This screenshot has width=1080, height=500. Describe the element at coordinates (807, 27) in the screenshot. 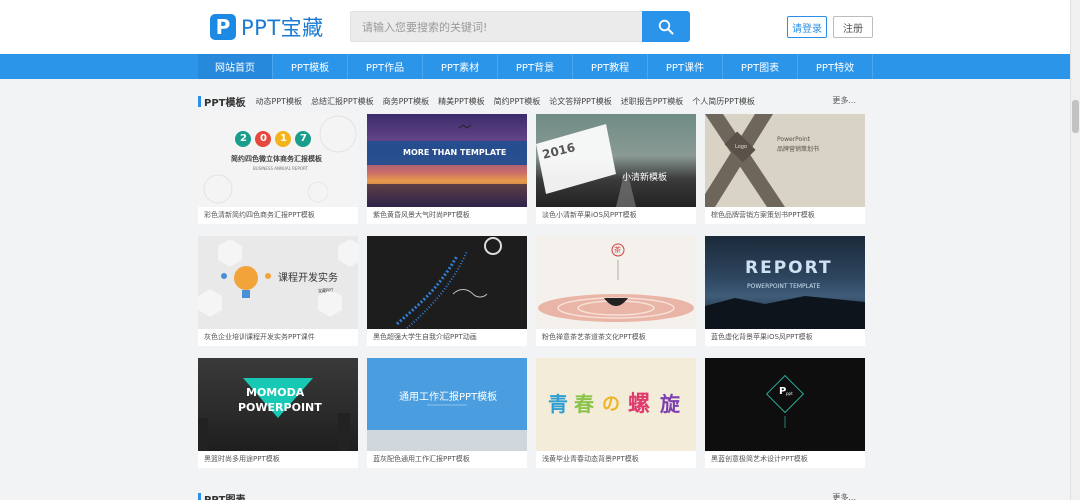

I see `login-button: 请登录` at that location.